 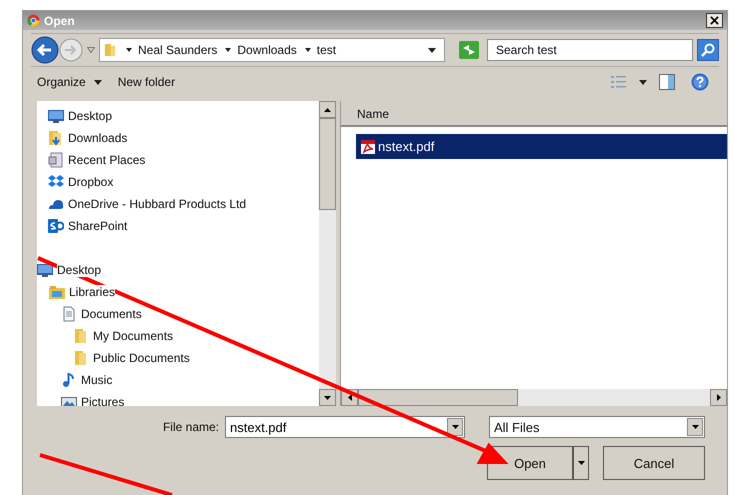 I want to click on dialog-button: Cancel, so click(x=654, y=463).